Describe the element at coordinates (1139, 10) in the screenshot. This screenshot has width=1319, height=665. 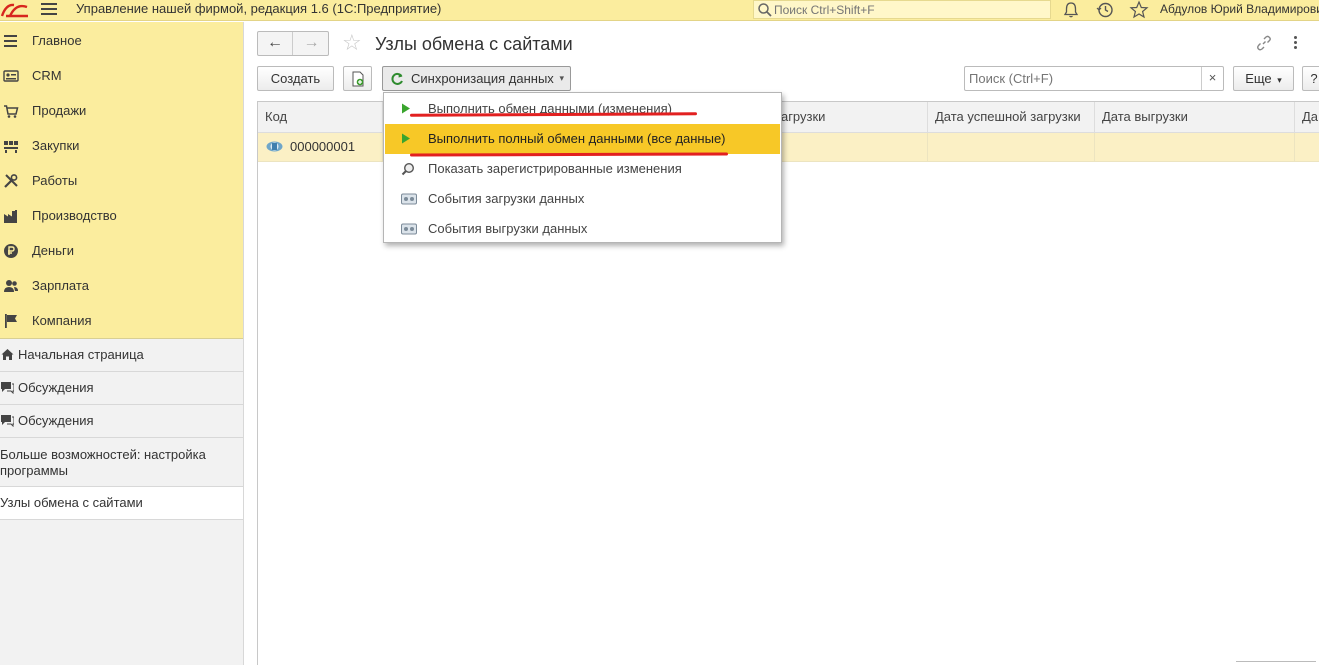
I see `favorites-star-icon` at that location.